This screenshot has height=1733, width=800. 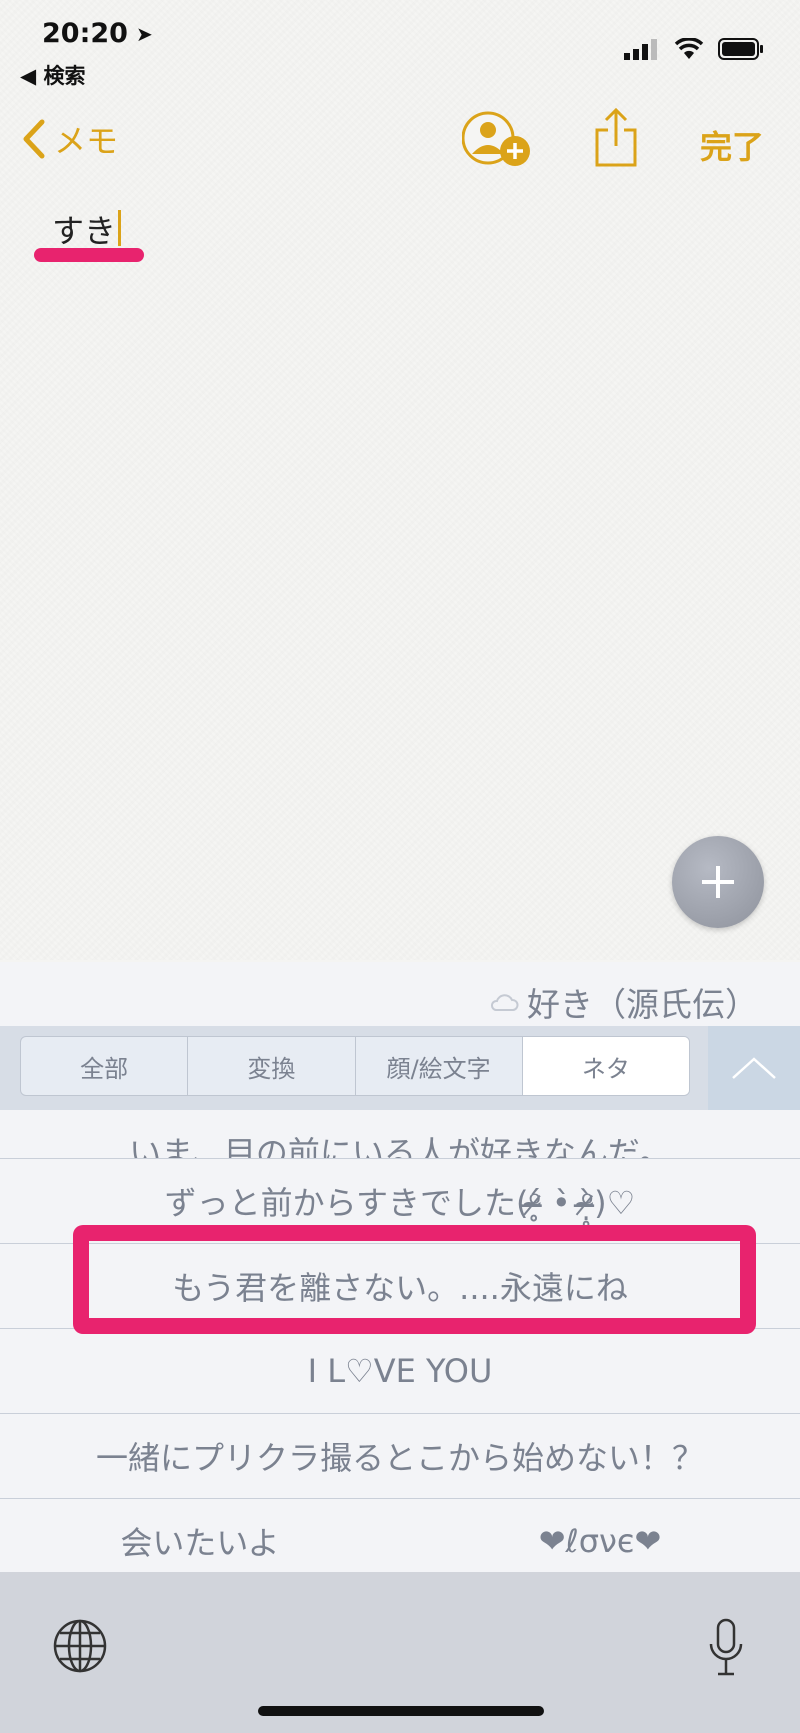 I want to click on marked-text-underline, so click(x=89, y=255).